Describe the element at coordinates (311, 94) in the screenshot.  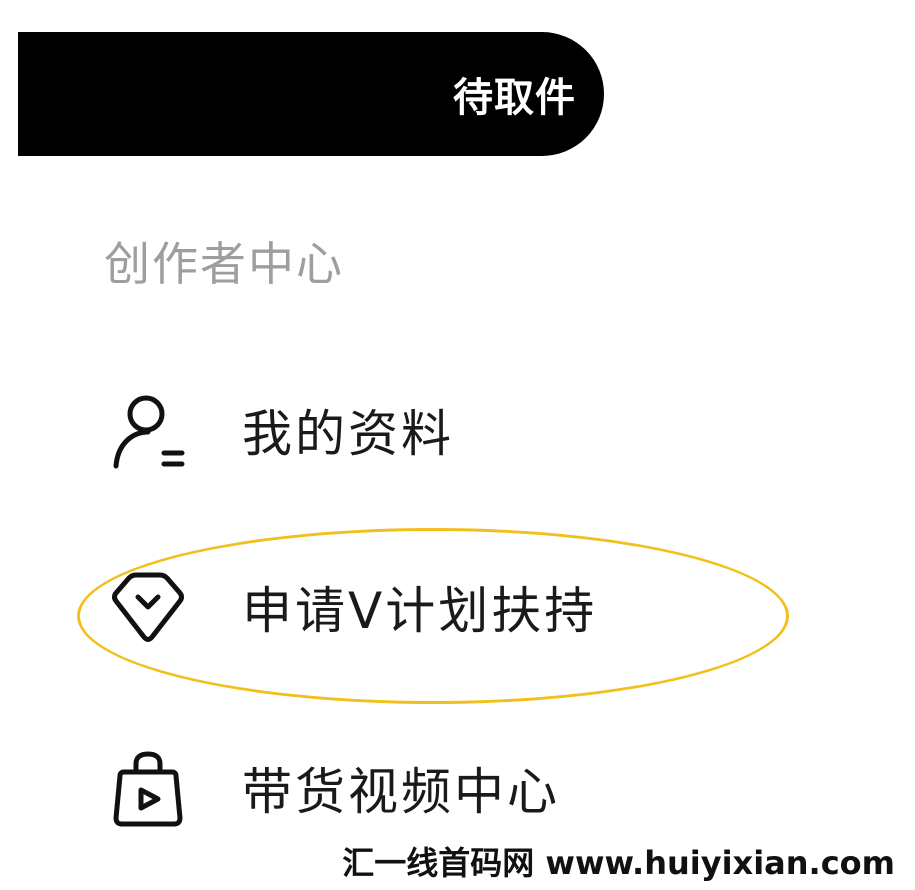
I see `pending-pickup-button: 待取件` at that location.